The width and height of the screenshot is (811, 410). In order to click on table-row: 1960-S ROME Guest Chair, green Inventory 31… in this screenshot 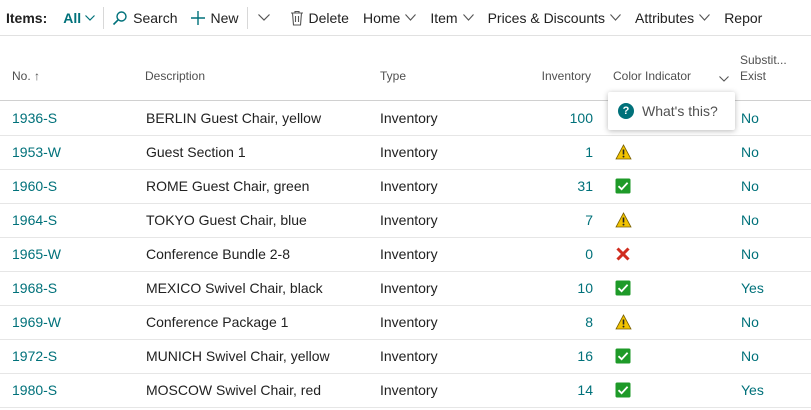, I will do `click(405, 186)`.